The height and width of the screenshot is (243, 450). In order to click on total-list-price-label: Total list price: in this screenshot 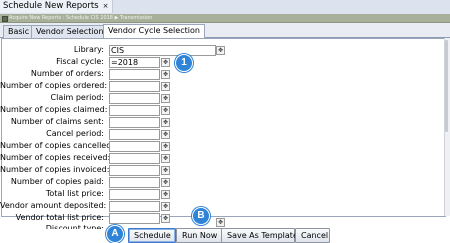, I will do `click(74, 193)`.